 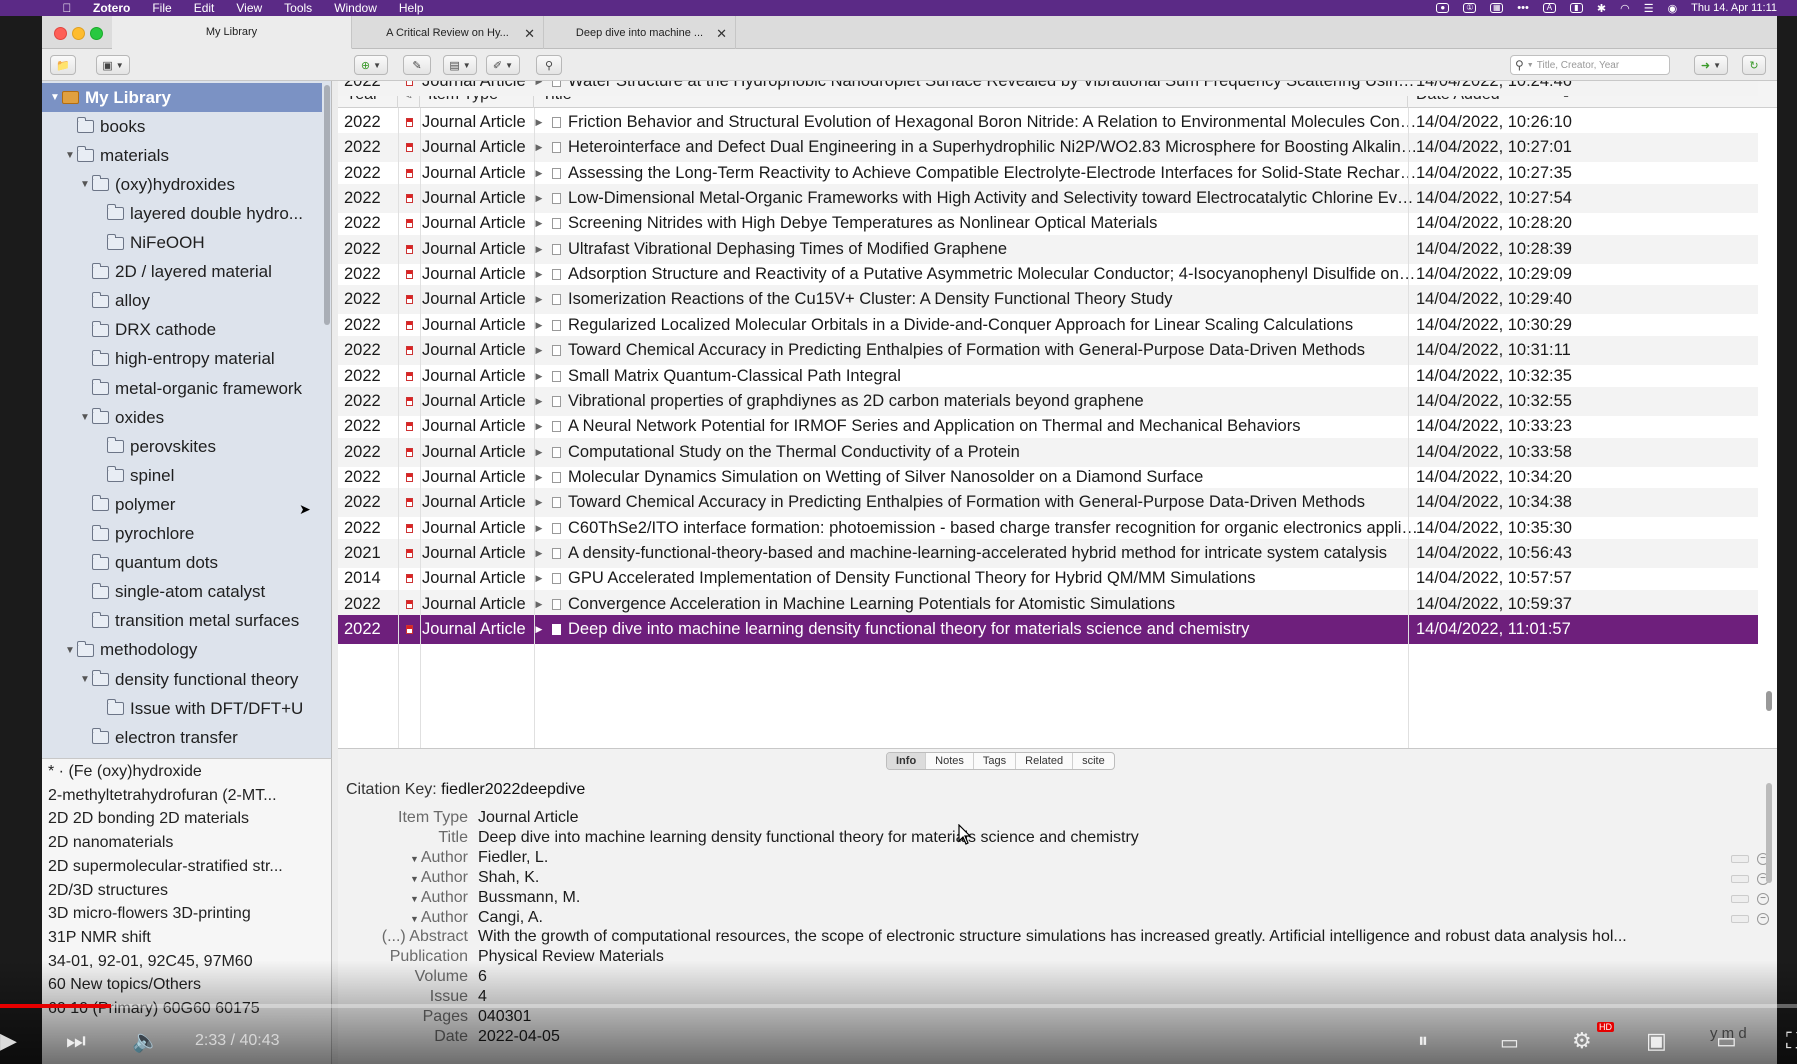 I want to click on new-collection-button: 📁, so click(x=63, y=65).